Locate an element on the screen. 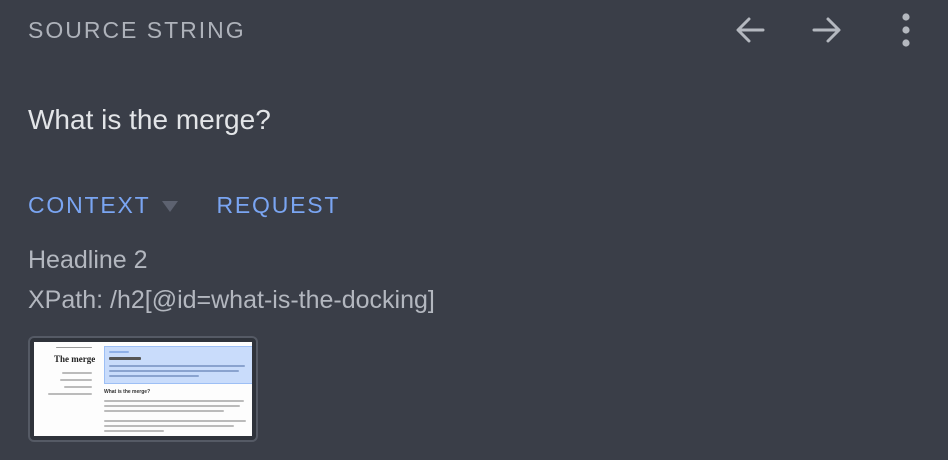  thumbnail-heading: What is the merge? is located at coordinates (127, 392).